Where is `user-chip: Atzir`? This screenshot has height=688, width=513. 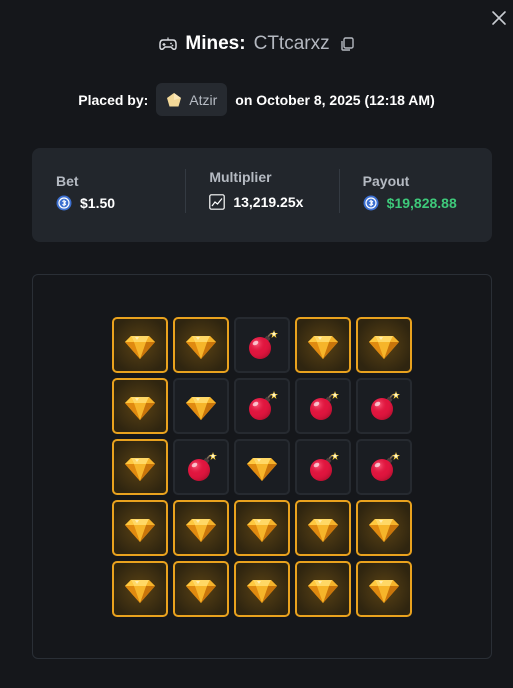
user-chip: Atzir is located at coordinates (192, 99).